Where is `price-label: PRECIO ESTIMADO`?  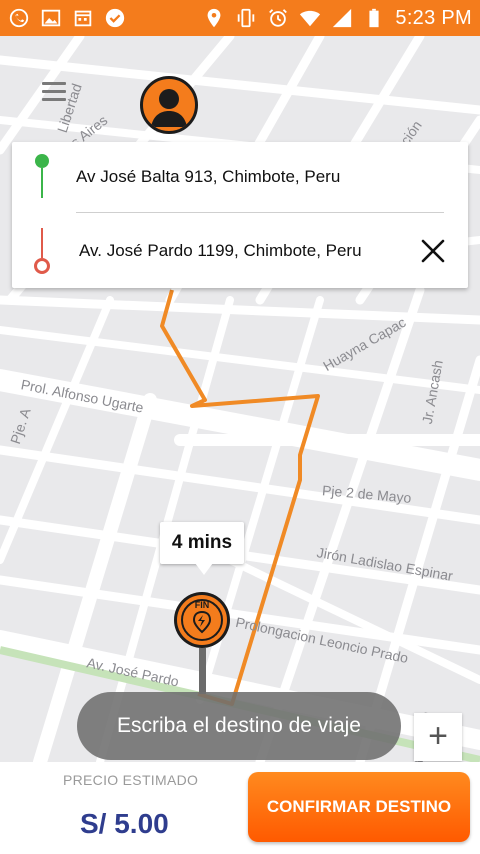 price-label: PRECIO ESTIMADO is located at coordinates (131, 780).